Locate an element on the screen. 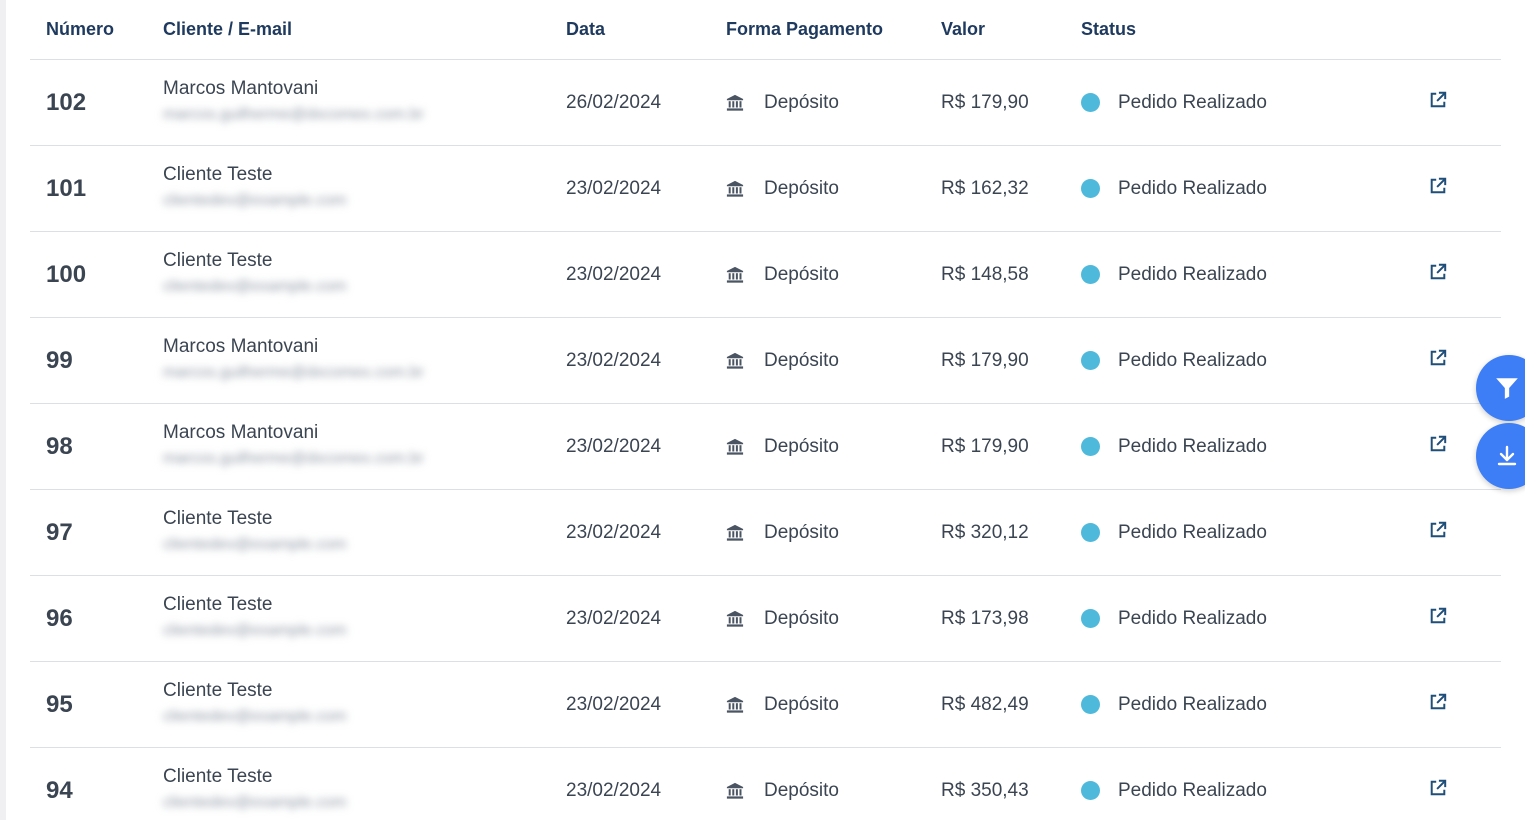  order-value: R$ 350,43 is located at coordinates (1011, 783).